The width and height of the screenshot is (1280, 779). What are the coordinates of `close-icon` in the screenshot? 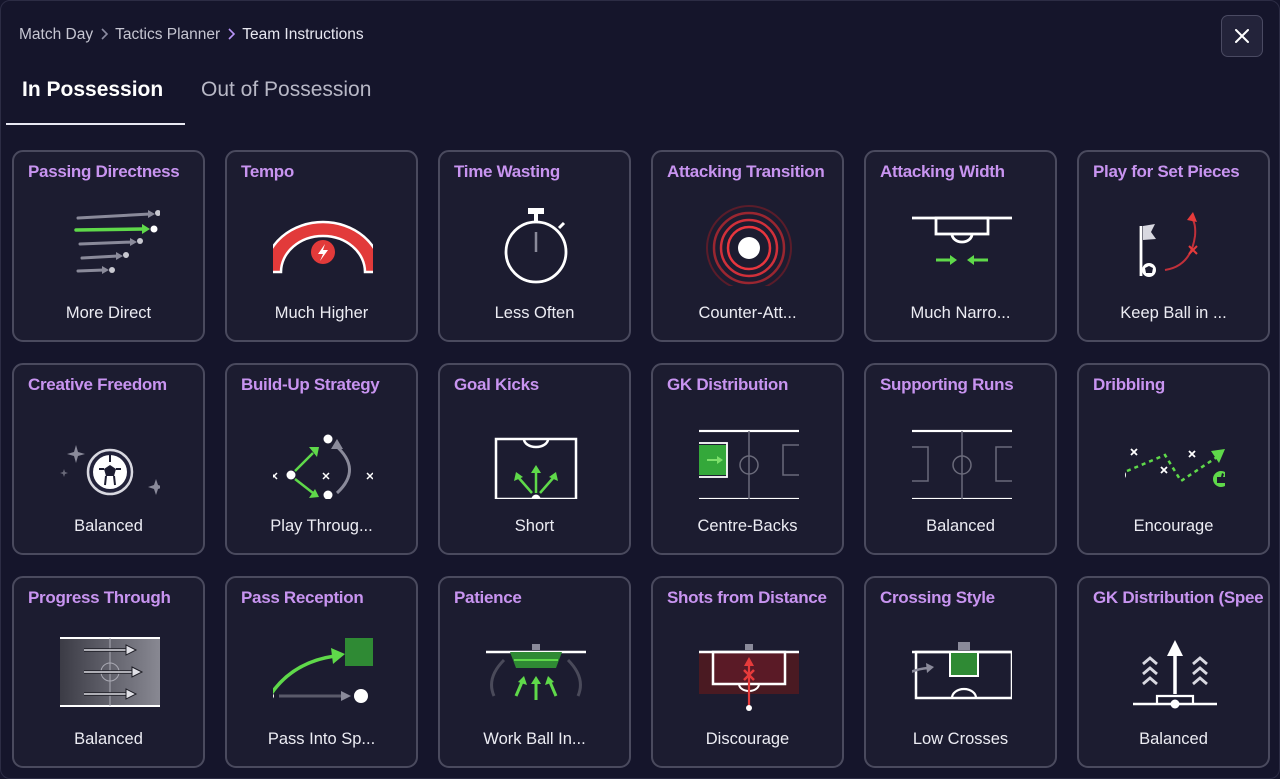 It's located at (1242, 36).